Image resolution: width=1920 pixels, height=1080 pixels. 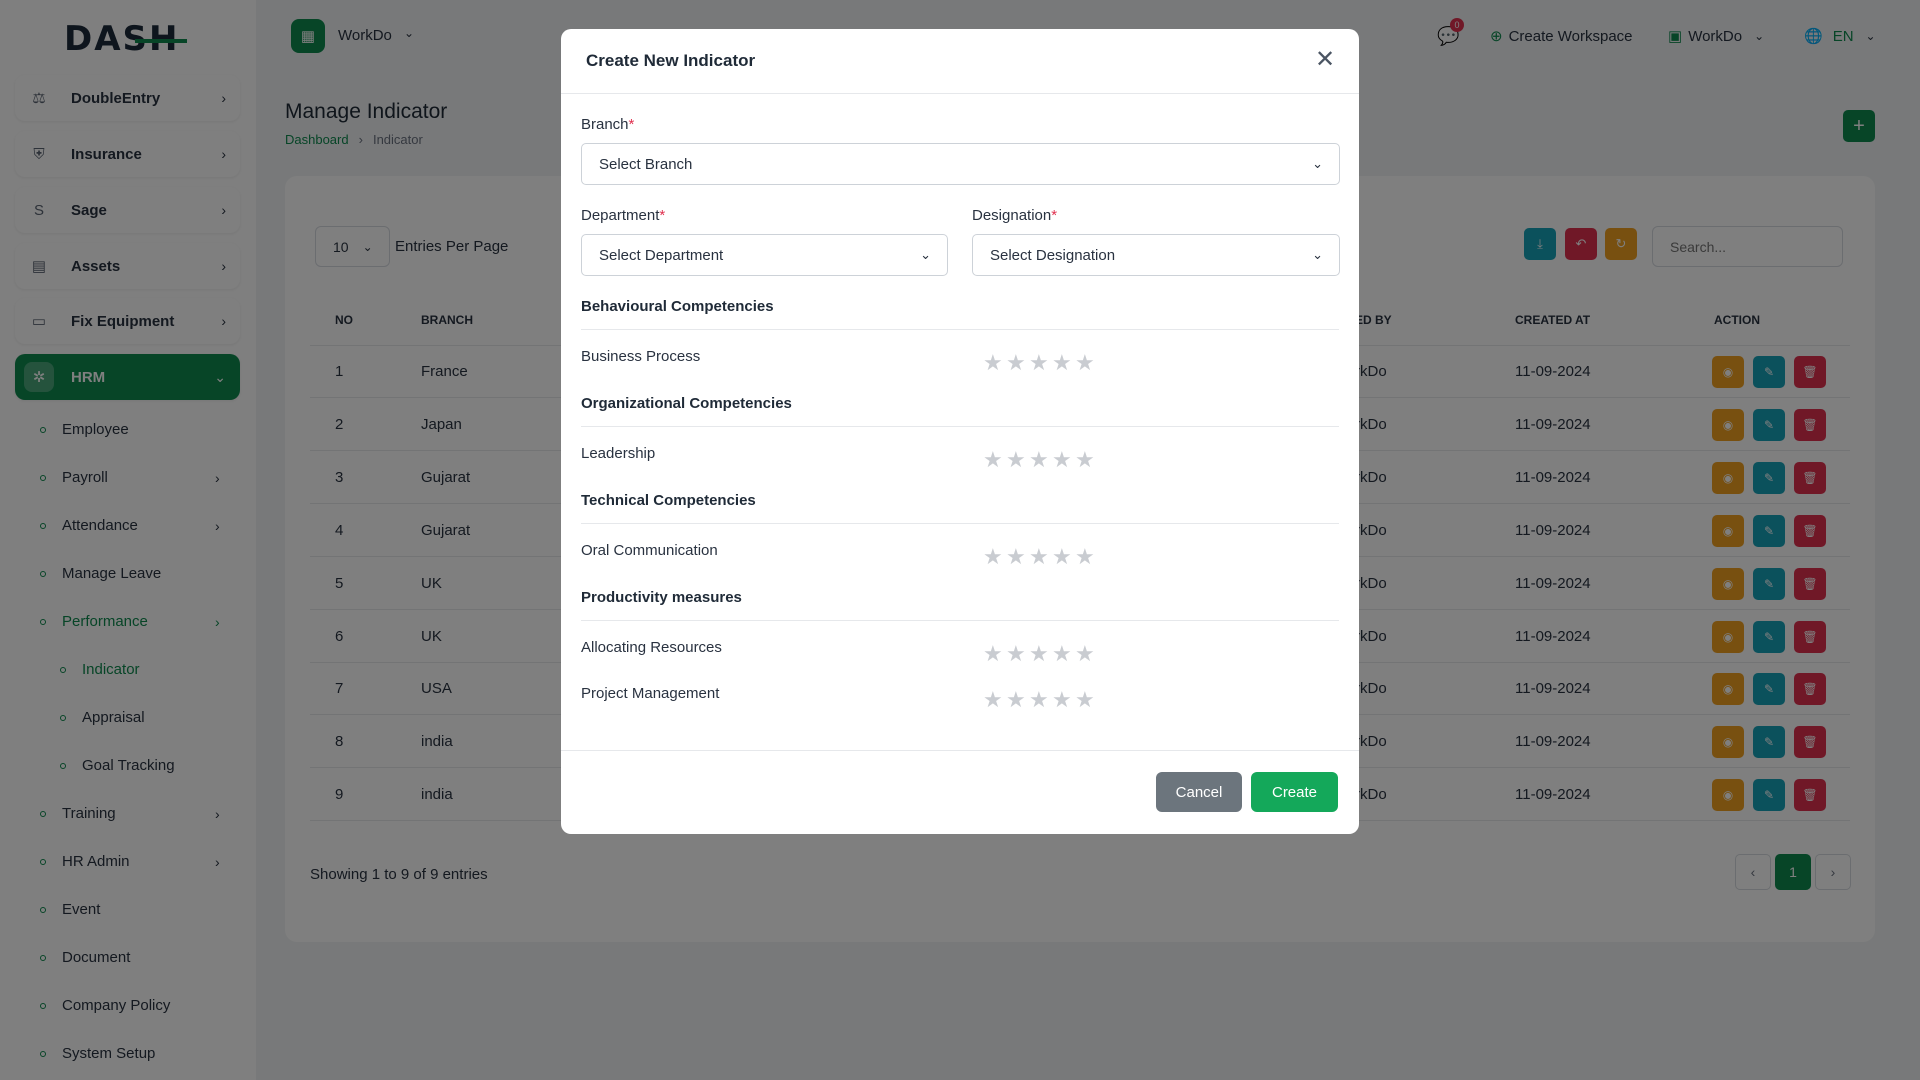 I want to click on section-title: Organizational Competencies, so click(x=686, y=403).